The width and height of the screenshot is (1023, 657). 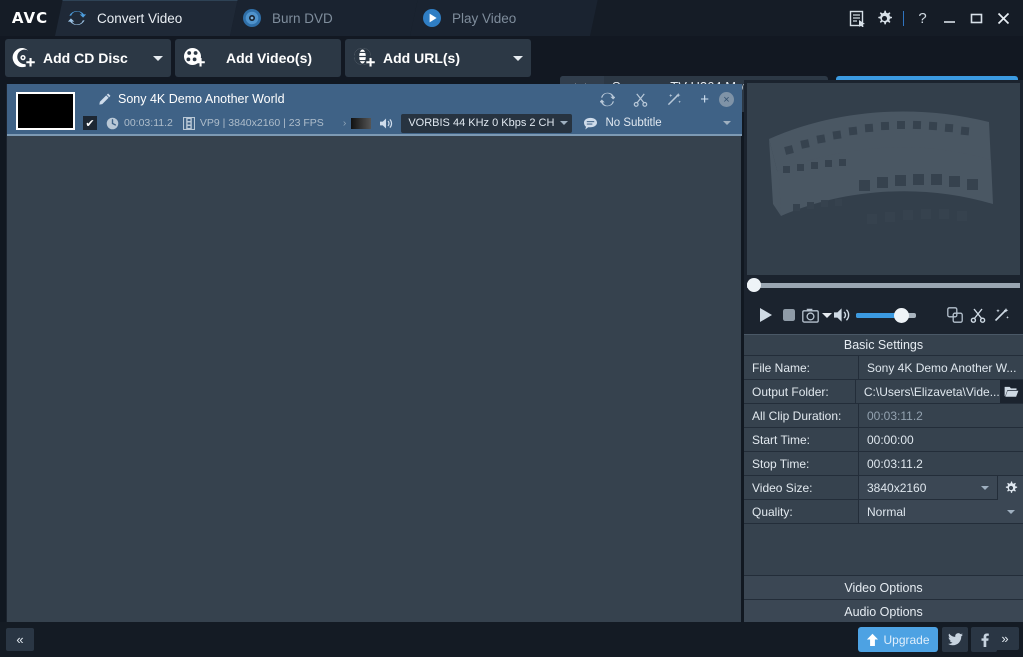 I want to click on collapse-left-button: «, so click(x=20, y=639).